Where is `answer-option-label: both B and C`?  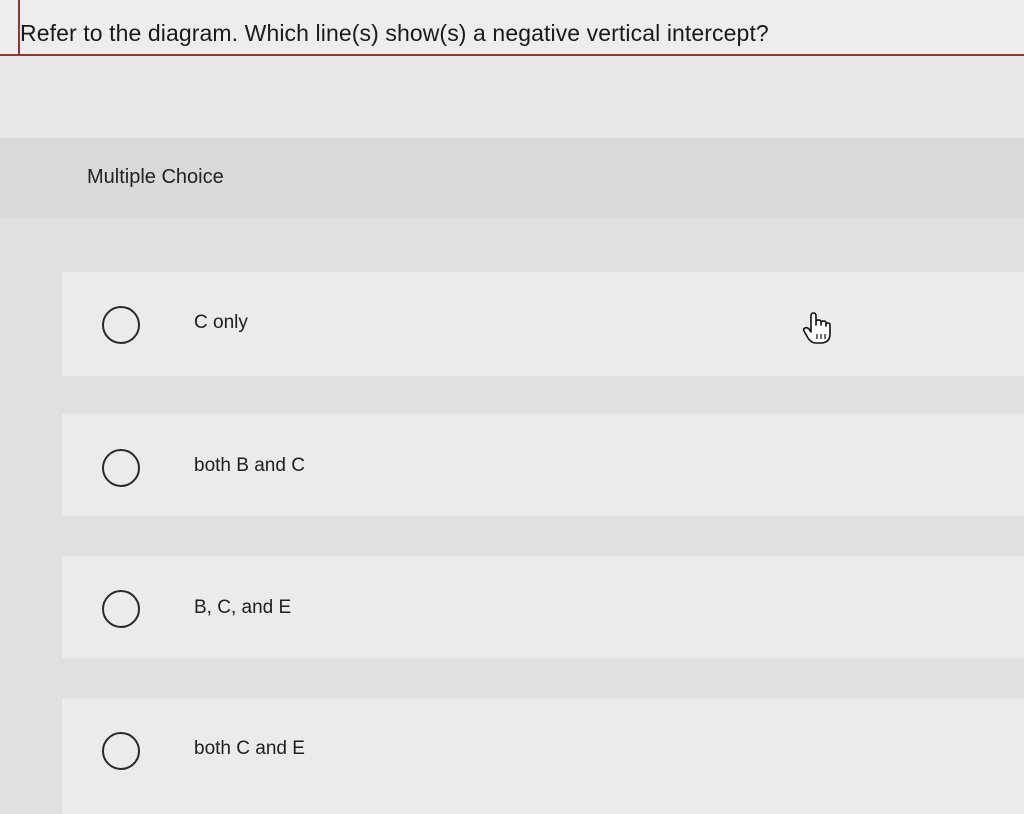 answer-option-label: both B and C is located at coordinates (249, 465).